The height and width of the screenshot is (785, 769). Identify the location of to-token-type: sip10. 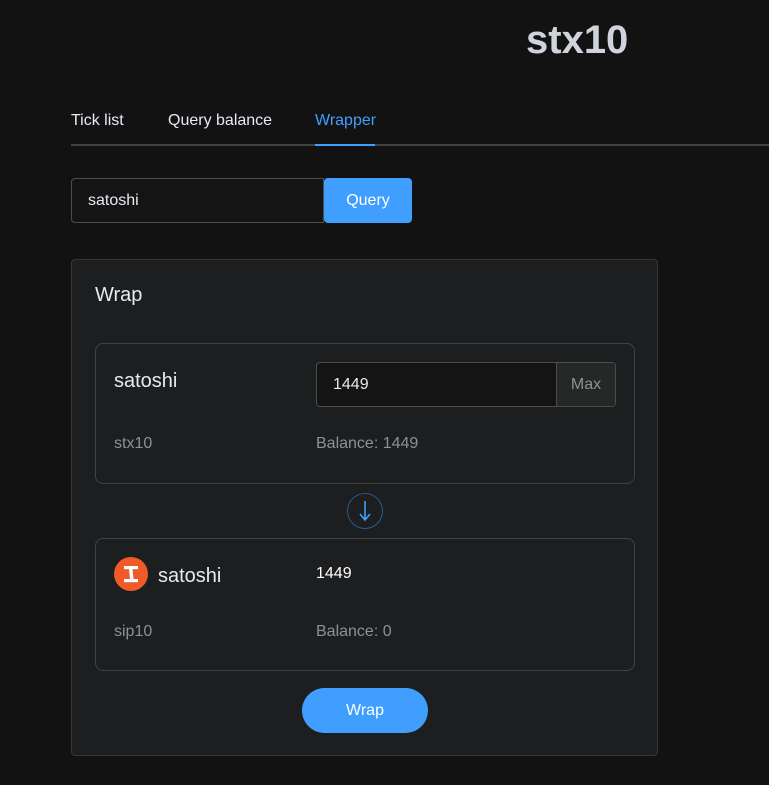
(133, 631).